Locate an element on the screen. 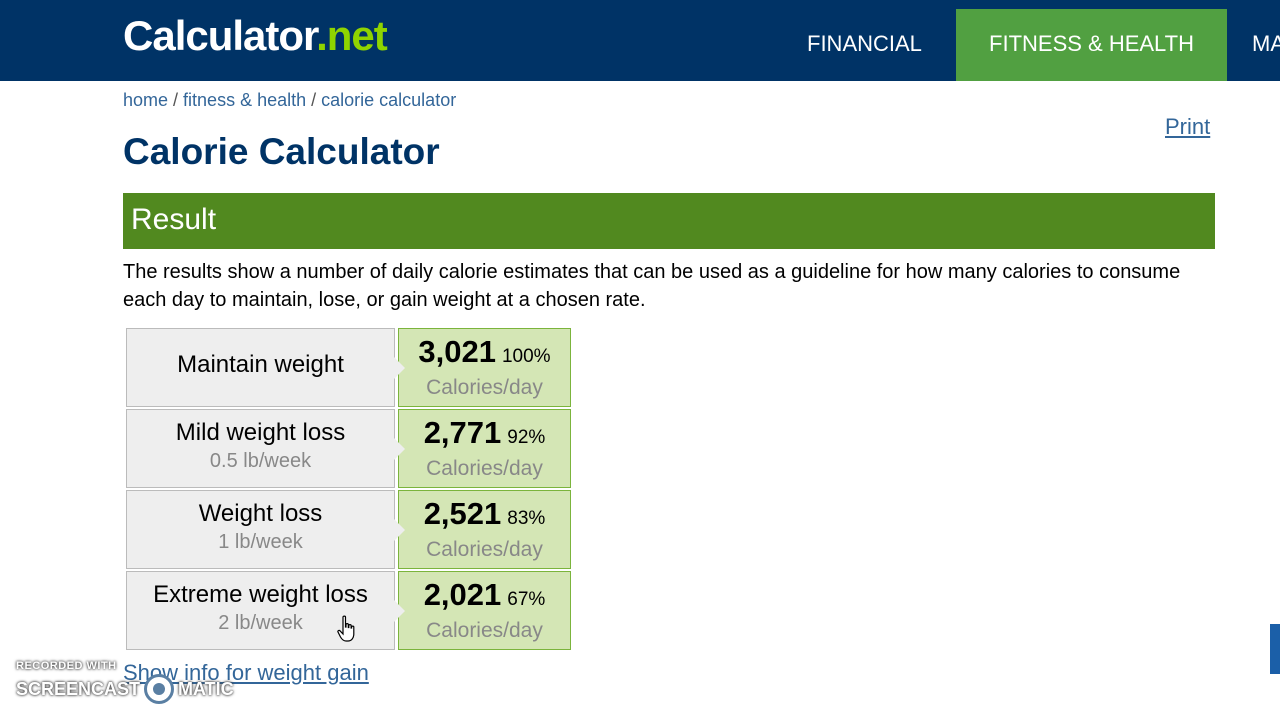 Image resolution: width=1280 pixels, height=720 pixels. calorie-percent: 83% is located at coordinates (526, 518).